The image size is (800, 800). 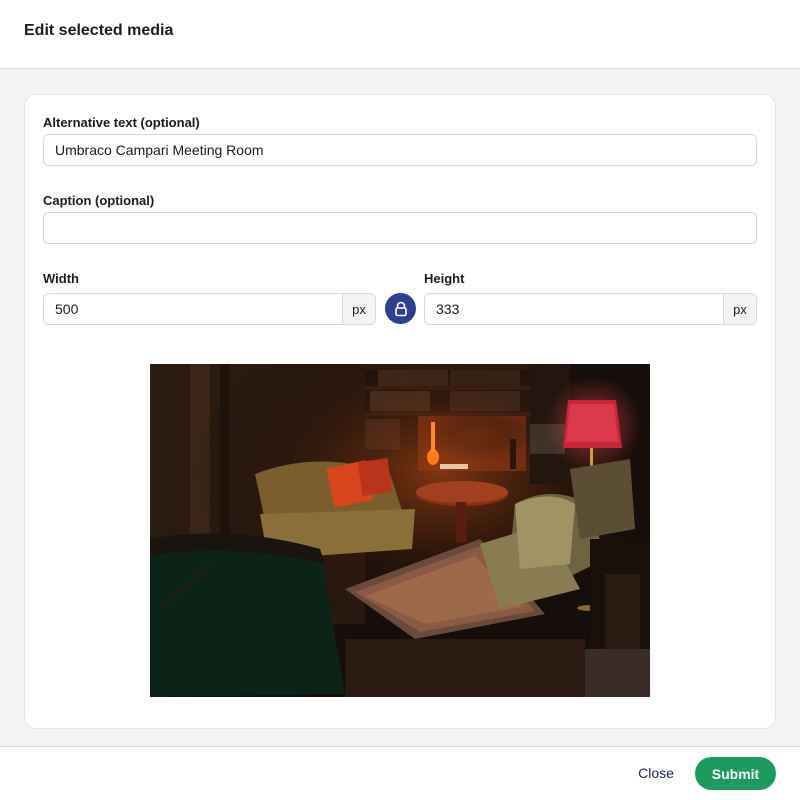 I want to click on submit-button: Submit, so click(x=735, y=773).